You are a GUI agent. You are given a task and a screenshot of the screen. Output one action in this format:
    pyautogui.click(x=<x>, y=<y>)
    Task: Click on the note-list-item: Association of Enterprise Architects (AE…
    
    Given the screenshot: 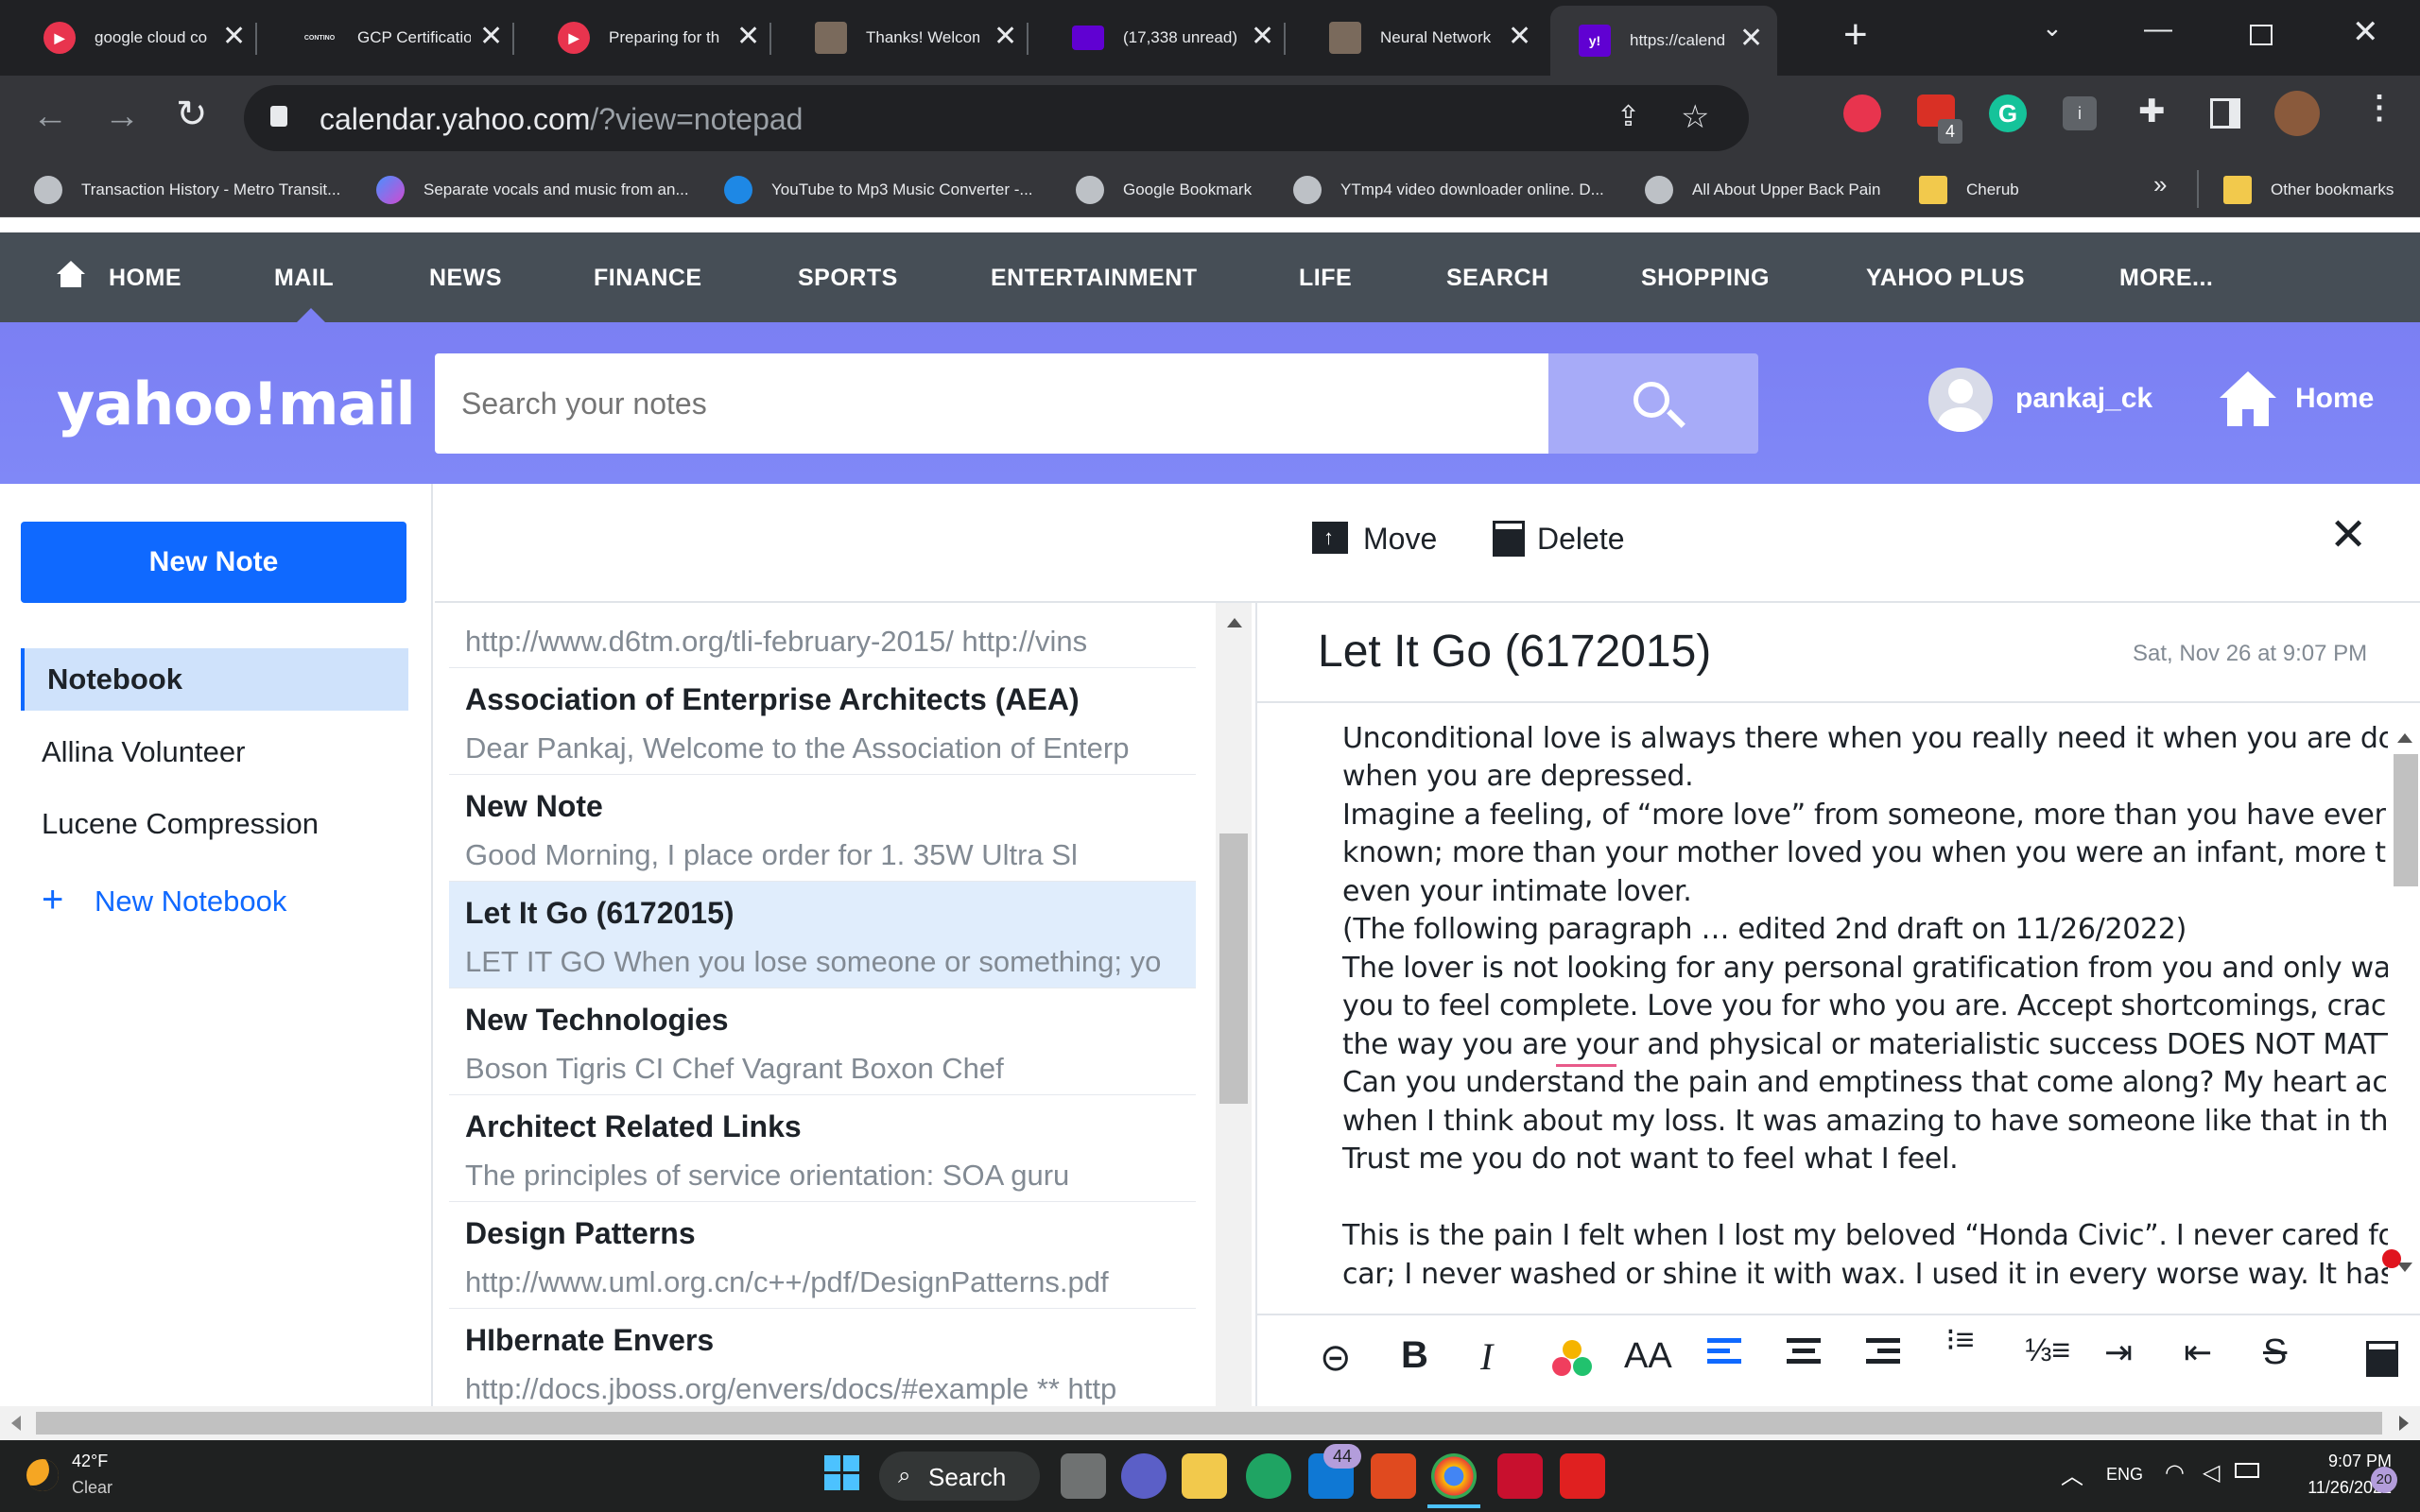 What is the action you would take?
    pyautogui.click(x=822, y=721)
    